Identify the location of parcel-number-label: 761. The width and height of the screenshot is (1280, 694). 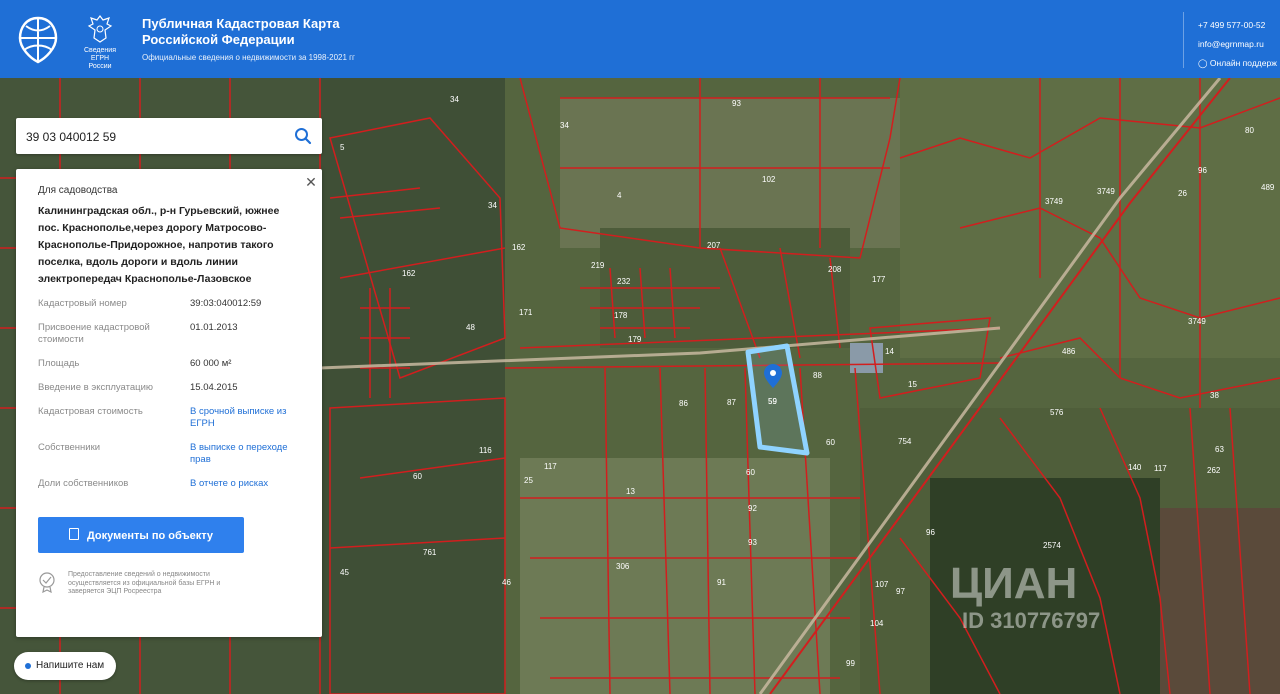
(430, 552).